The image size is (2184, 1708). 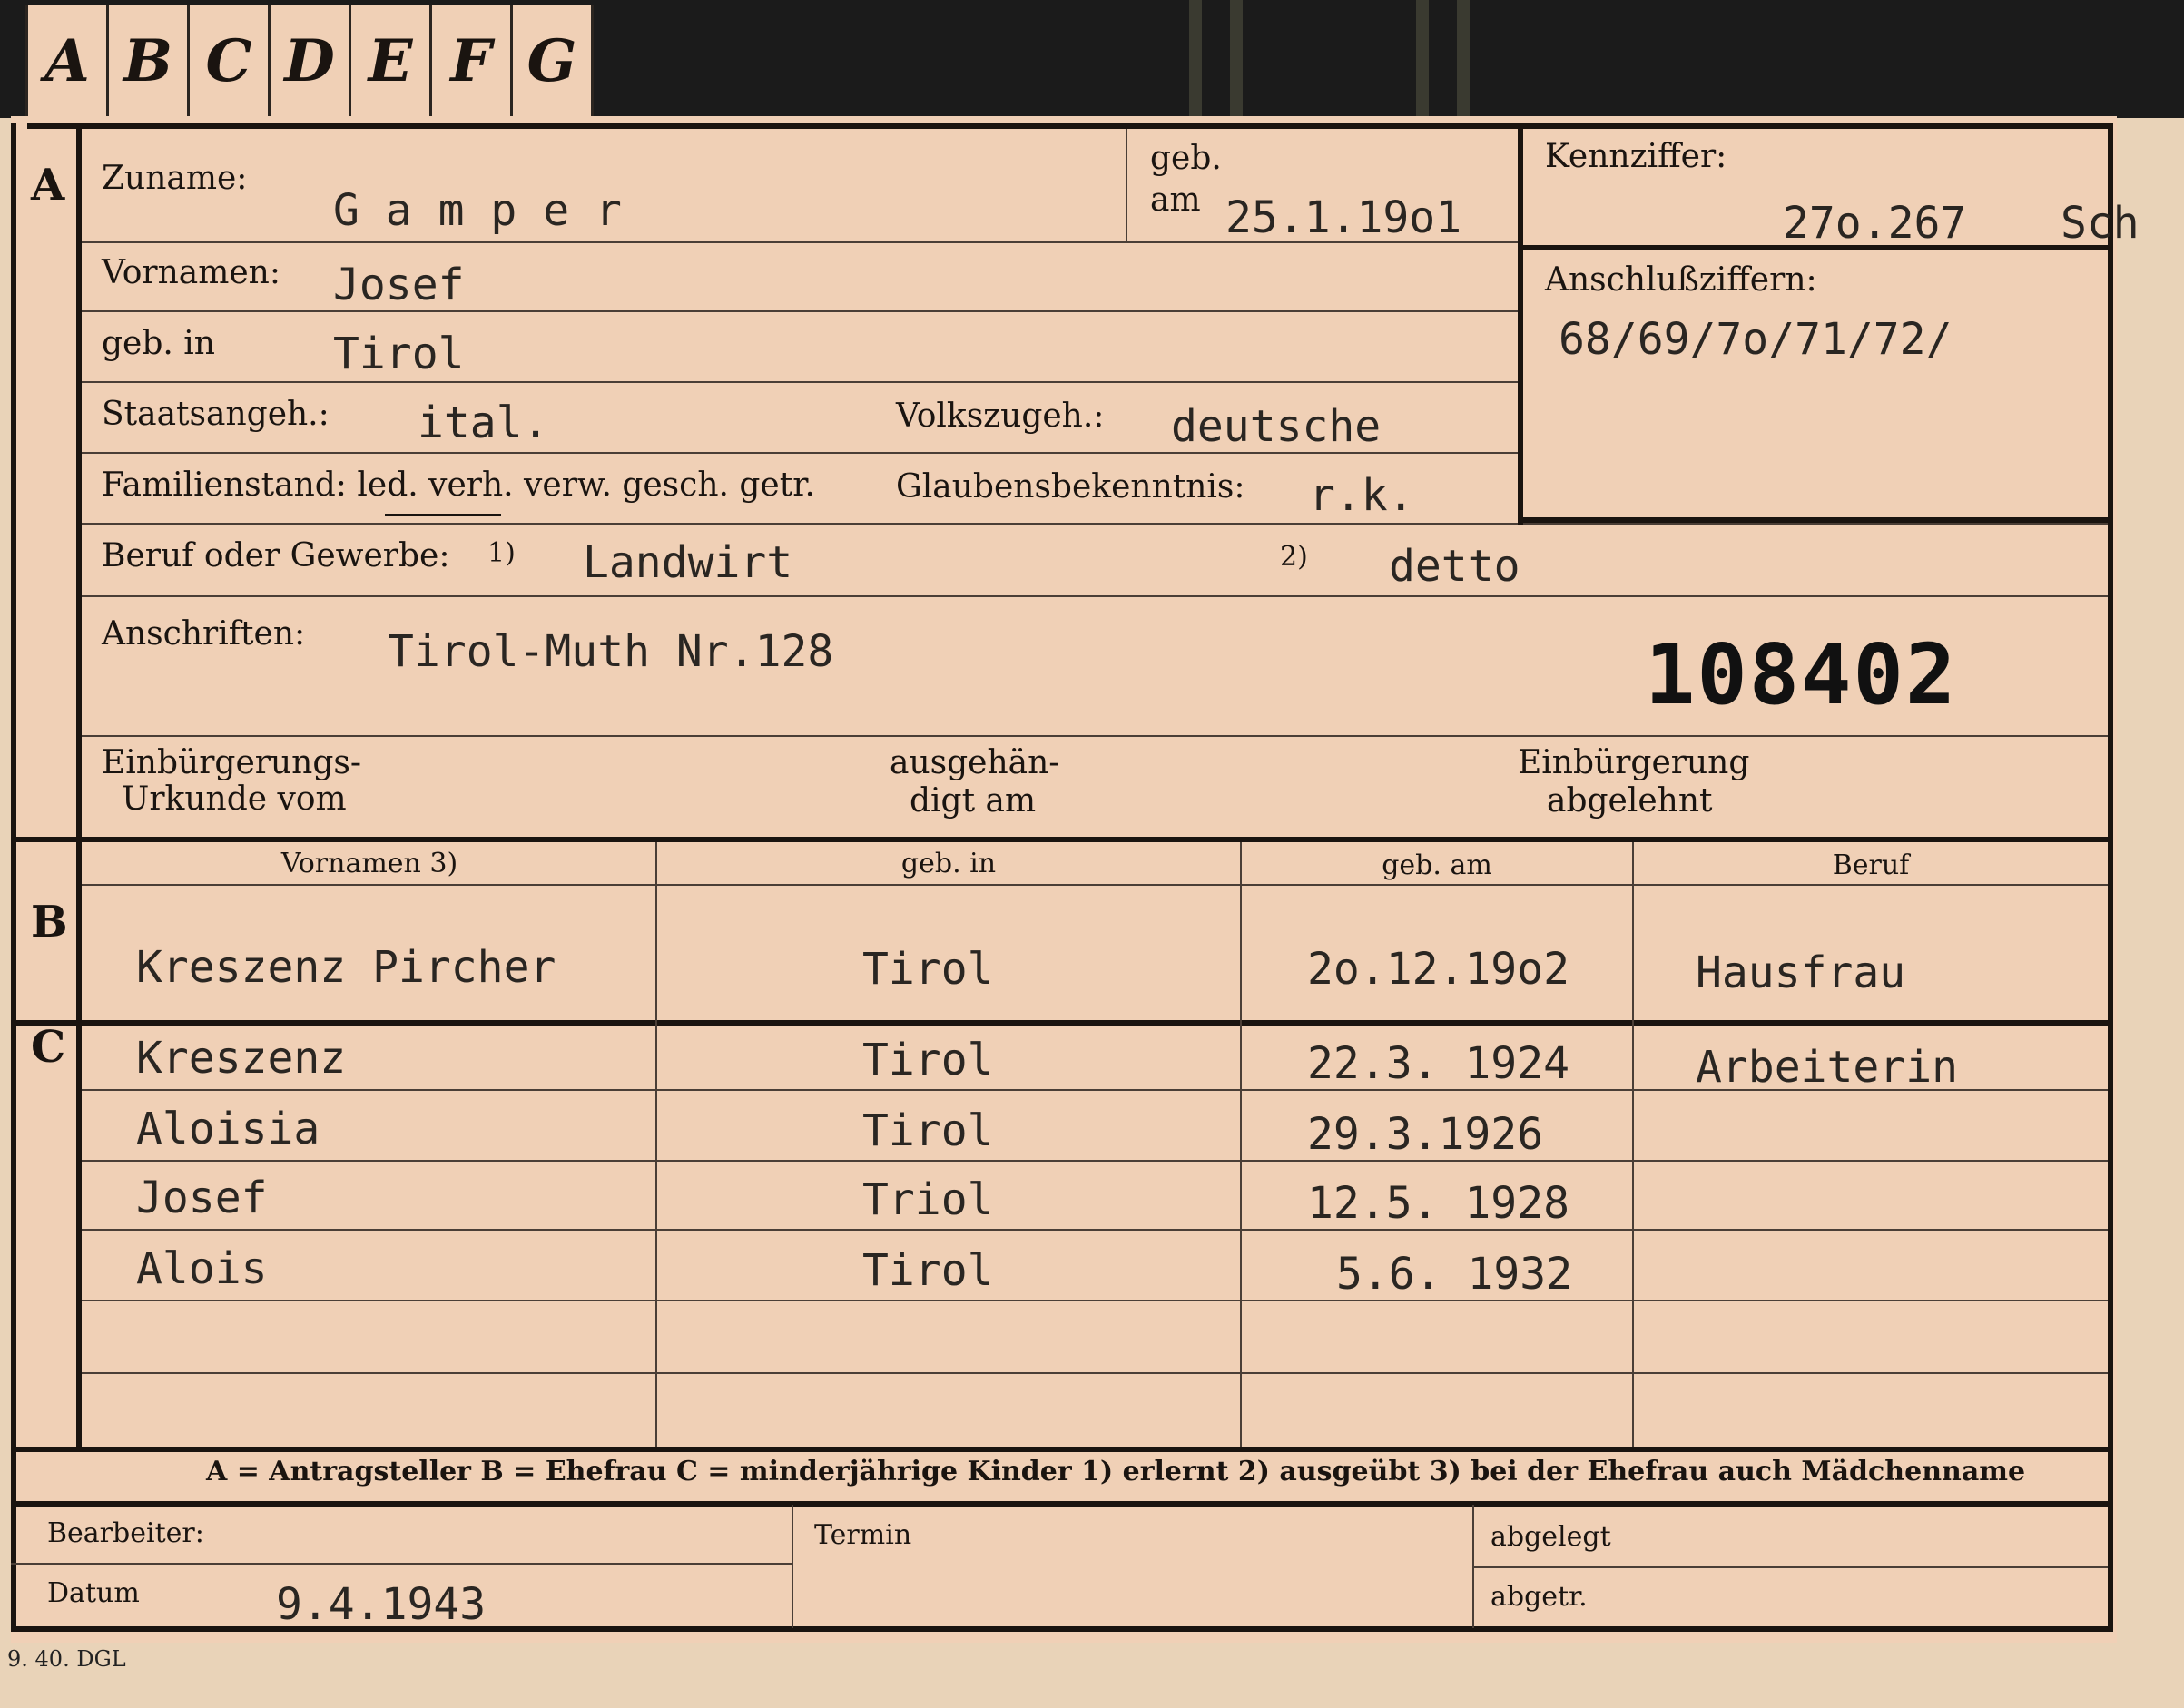 What do you see at coordinates (191, 272) in the screenshot?
I see `given-names-label: Vornamen:` at bounding box center [191, 272].